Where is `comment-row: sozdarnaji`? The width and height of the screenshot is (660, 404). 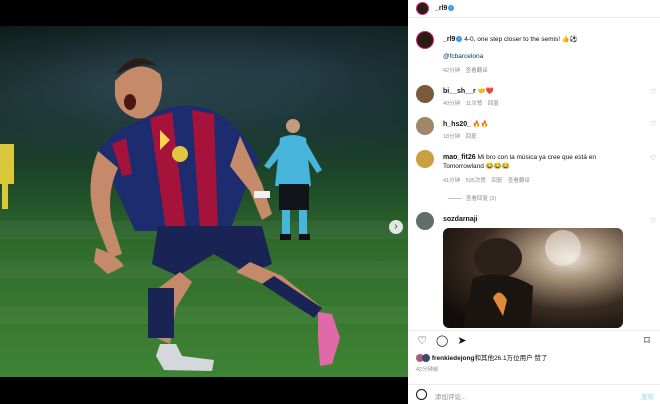 comment-row: sozdarnaji is located at coordinates (543, 219).